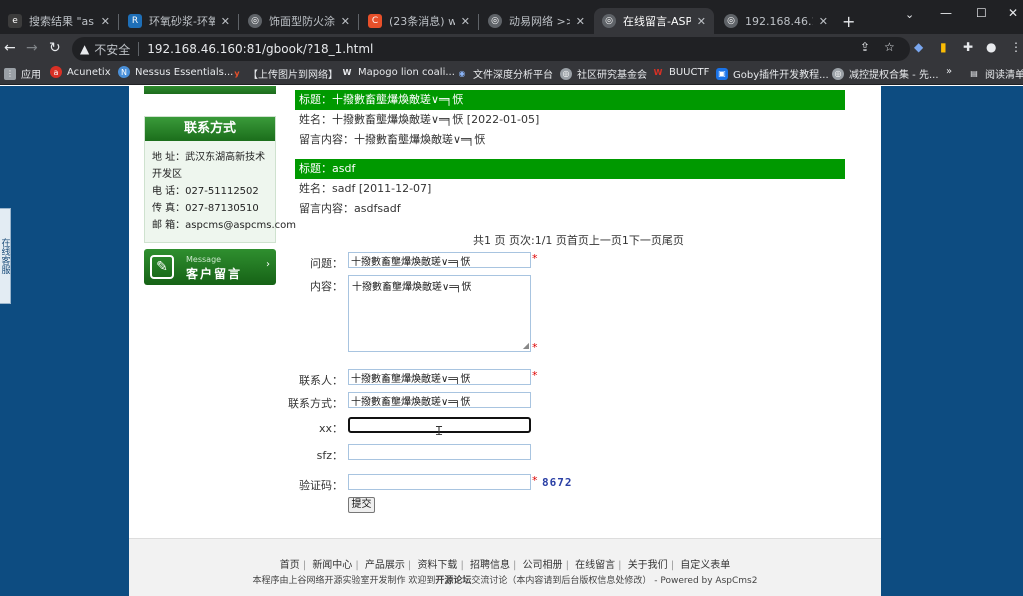 The width and height of the screenshot is (1023, 596). I want to click on nessus-icon: N, so click(124, 72).